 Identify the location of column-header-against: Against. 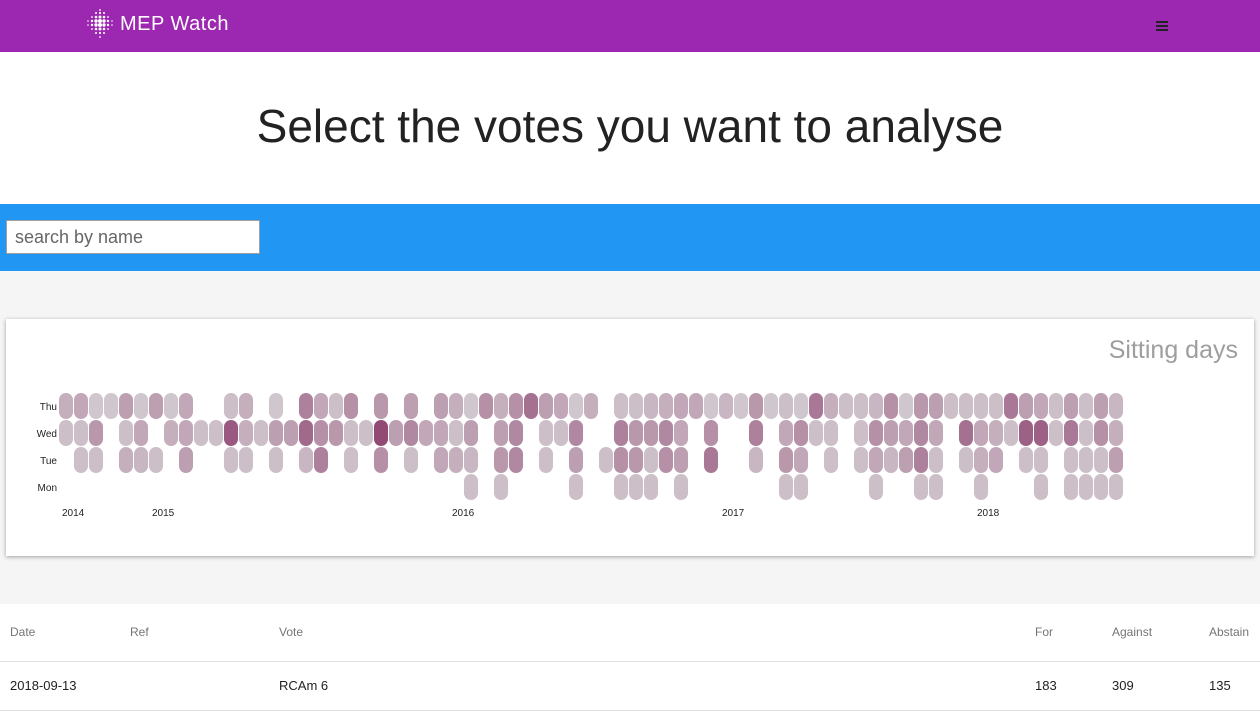
(1150, 633).